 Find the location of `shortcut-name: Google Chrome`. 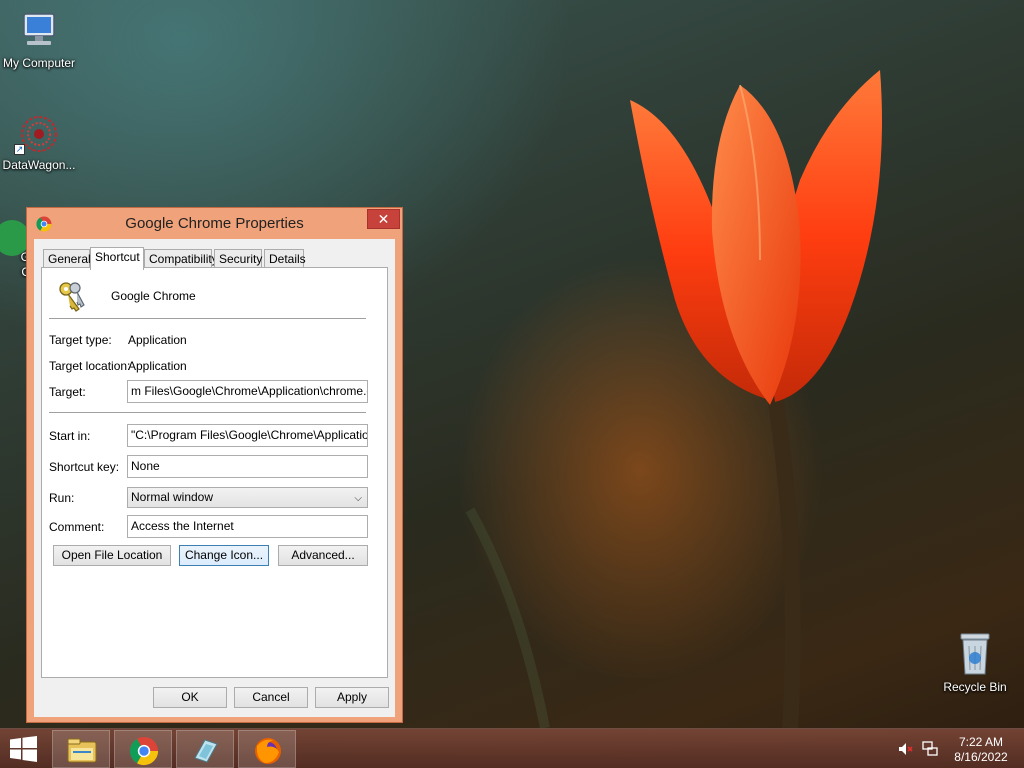

shortcut-name: Google Chrome is located at coordinates (153, 296).